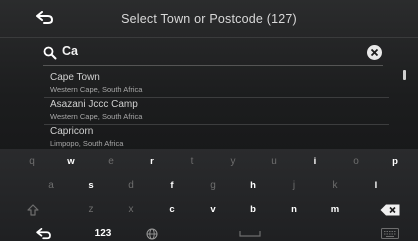 The image size is (418, 241). What do you see at coordinates (274, 161) in the screenshot?
I see `key-u: u` at bounding box center [274, 161].